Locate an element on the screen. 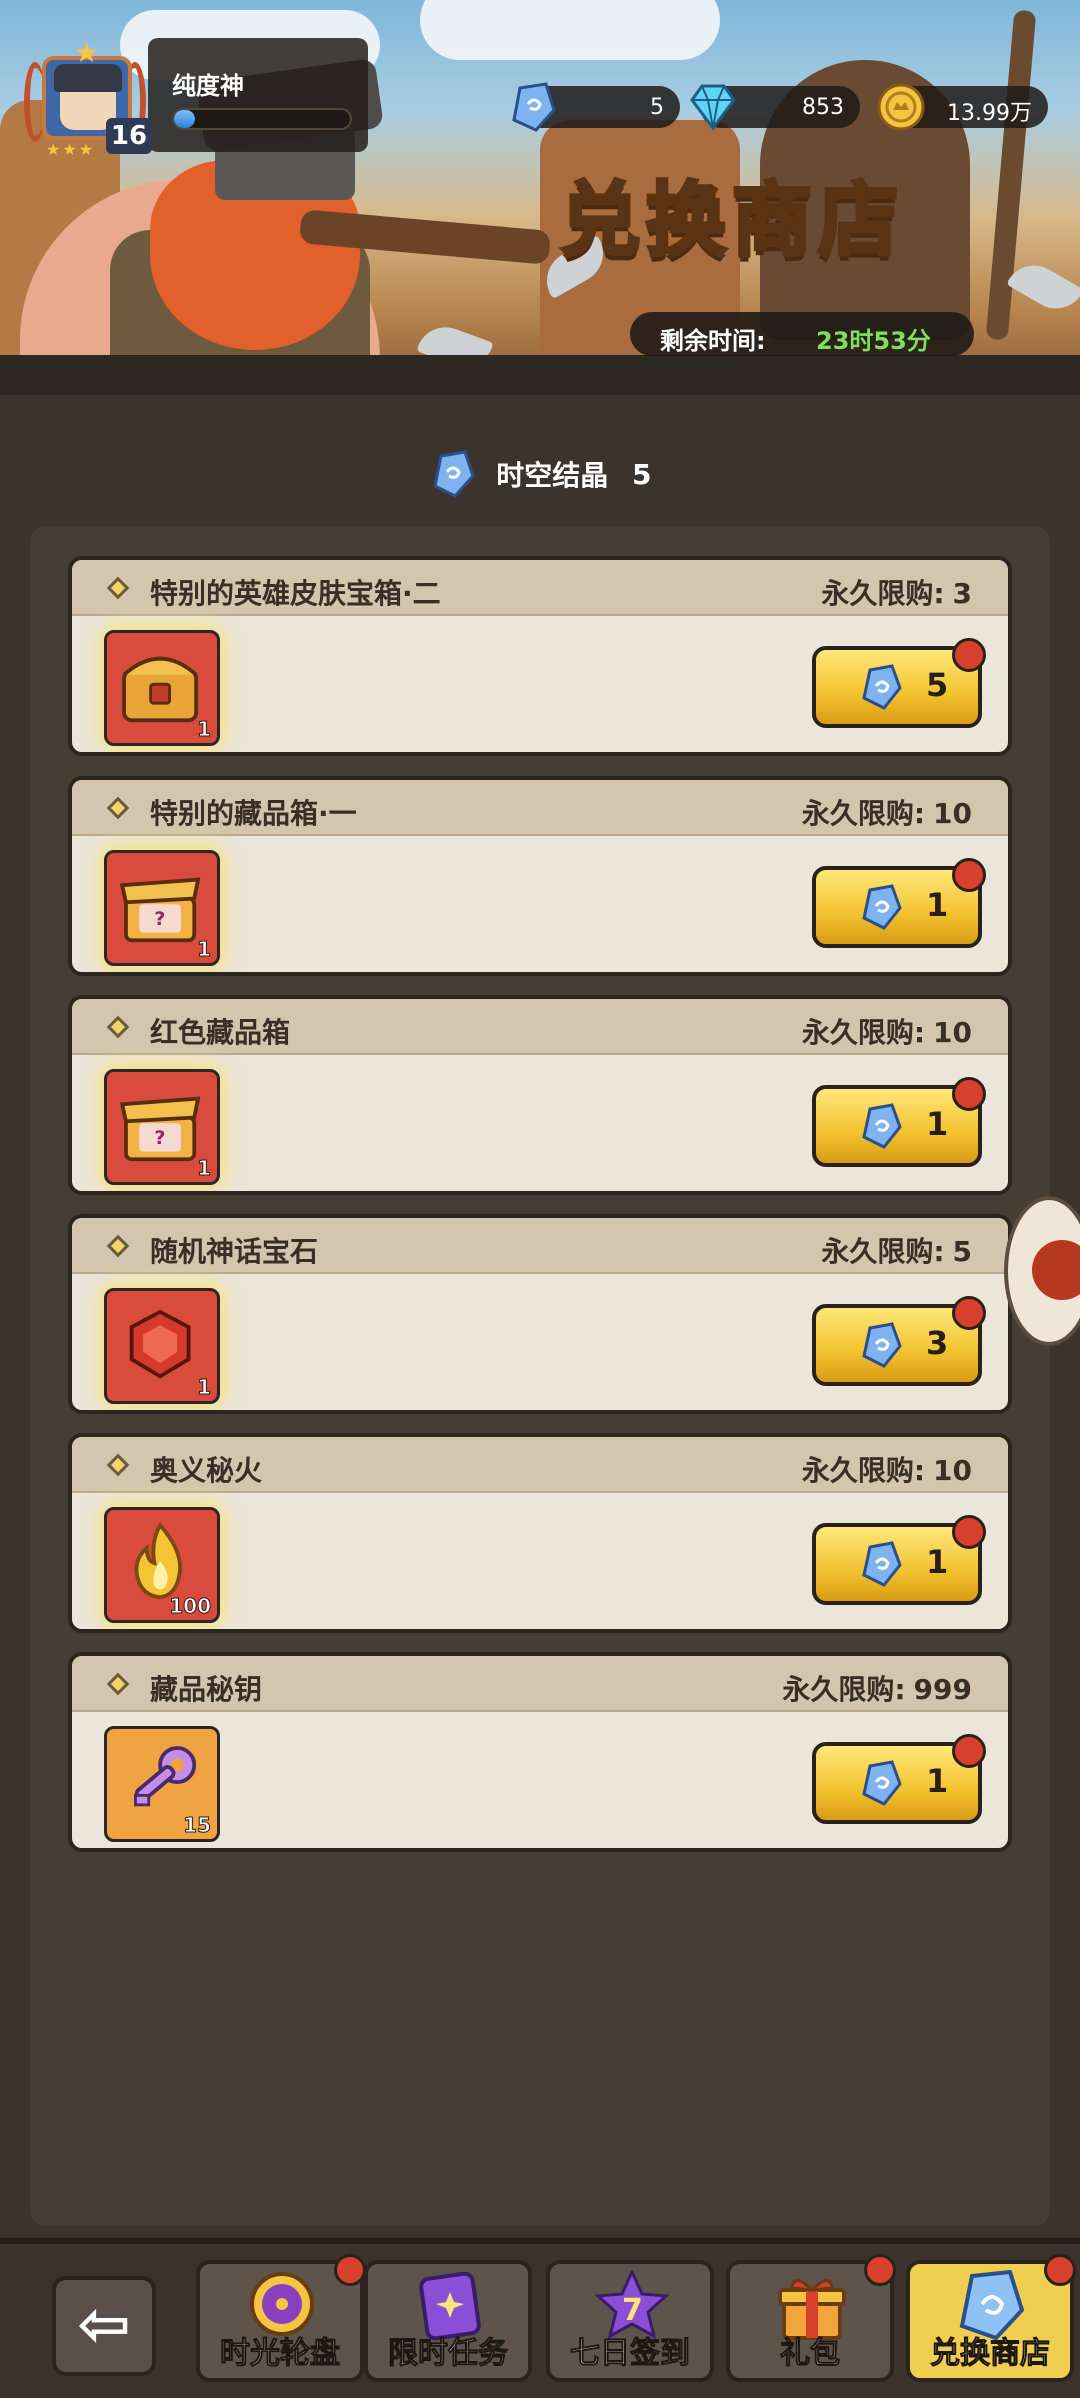  tab-label: 限时任务 is located at coordinates (448, 2354).